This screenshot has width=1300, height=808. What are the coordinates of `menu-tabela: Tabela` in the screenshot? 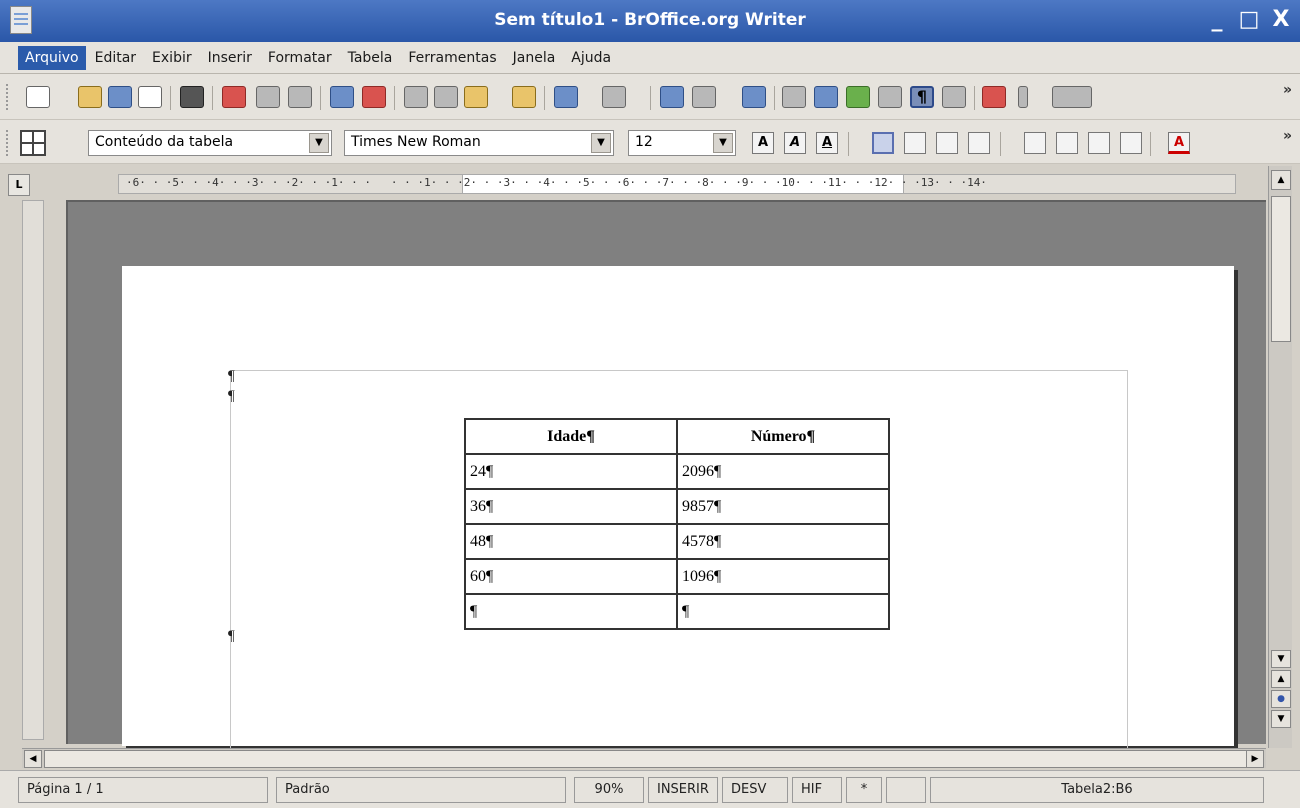 It's located at (370, 58).